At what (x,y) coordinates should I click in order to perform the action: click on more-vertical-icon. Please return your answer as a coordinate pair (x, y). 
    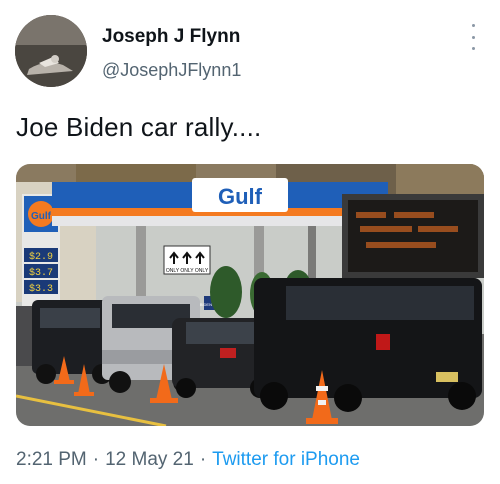
    Looking at the image, I should click on (473, 25).